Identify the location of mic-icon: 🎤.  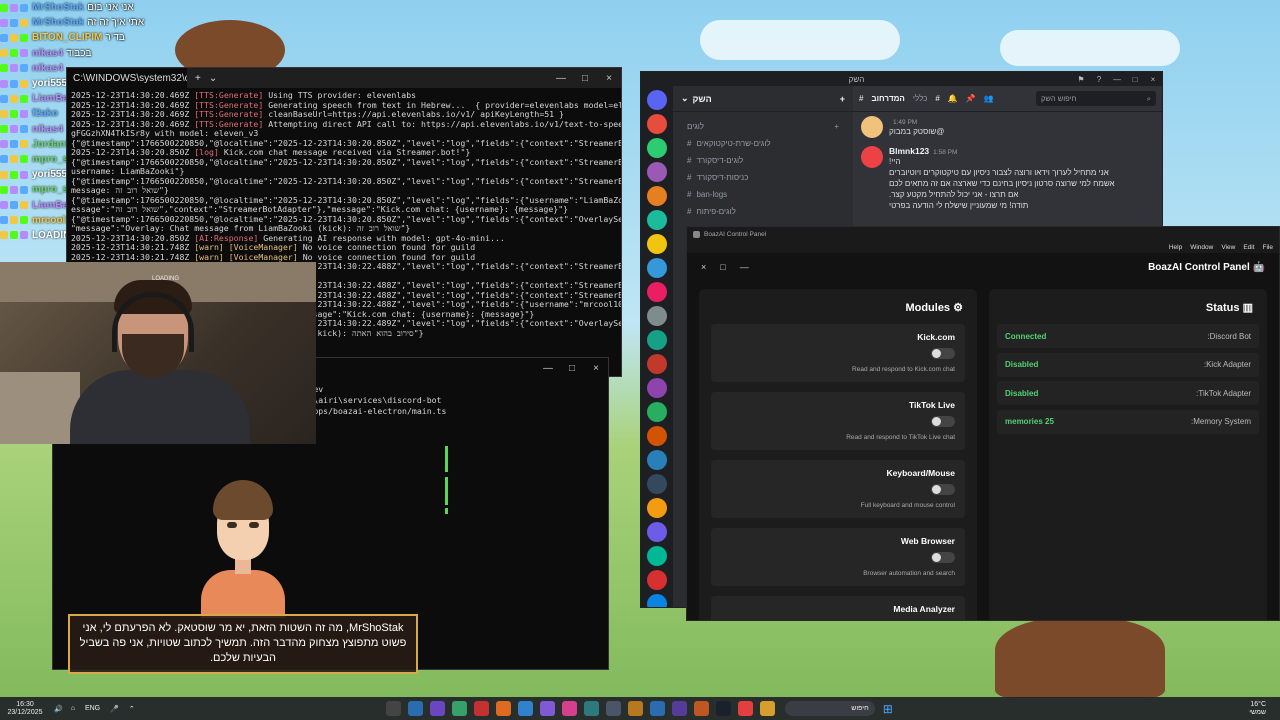
(114, 709).